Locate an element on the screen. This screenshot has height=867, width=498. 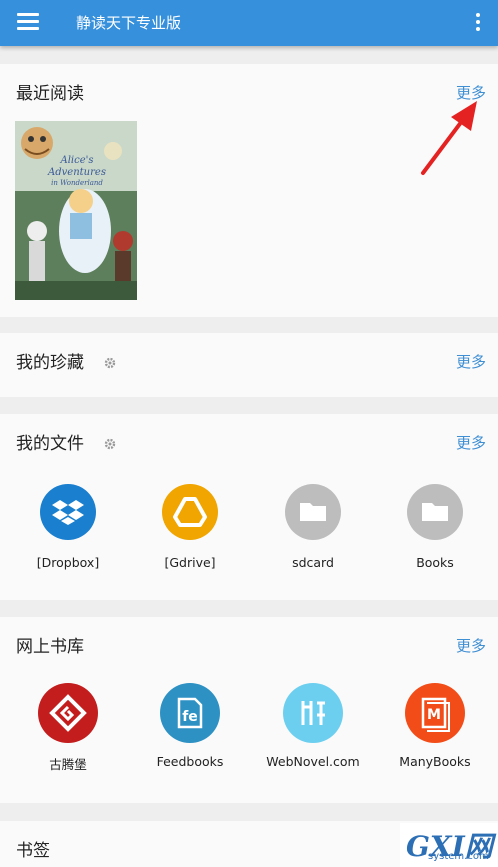
webnovel-icon is located at coordinates (313, 713).